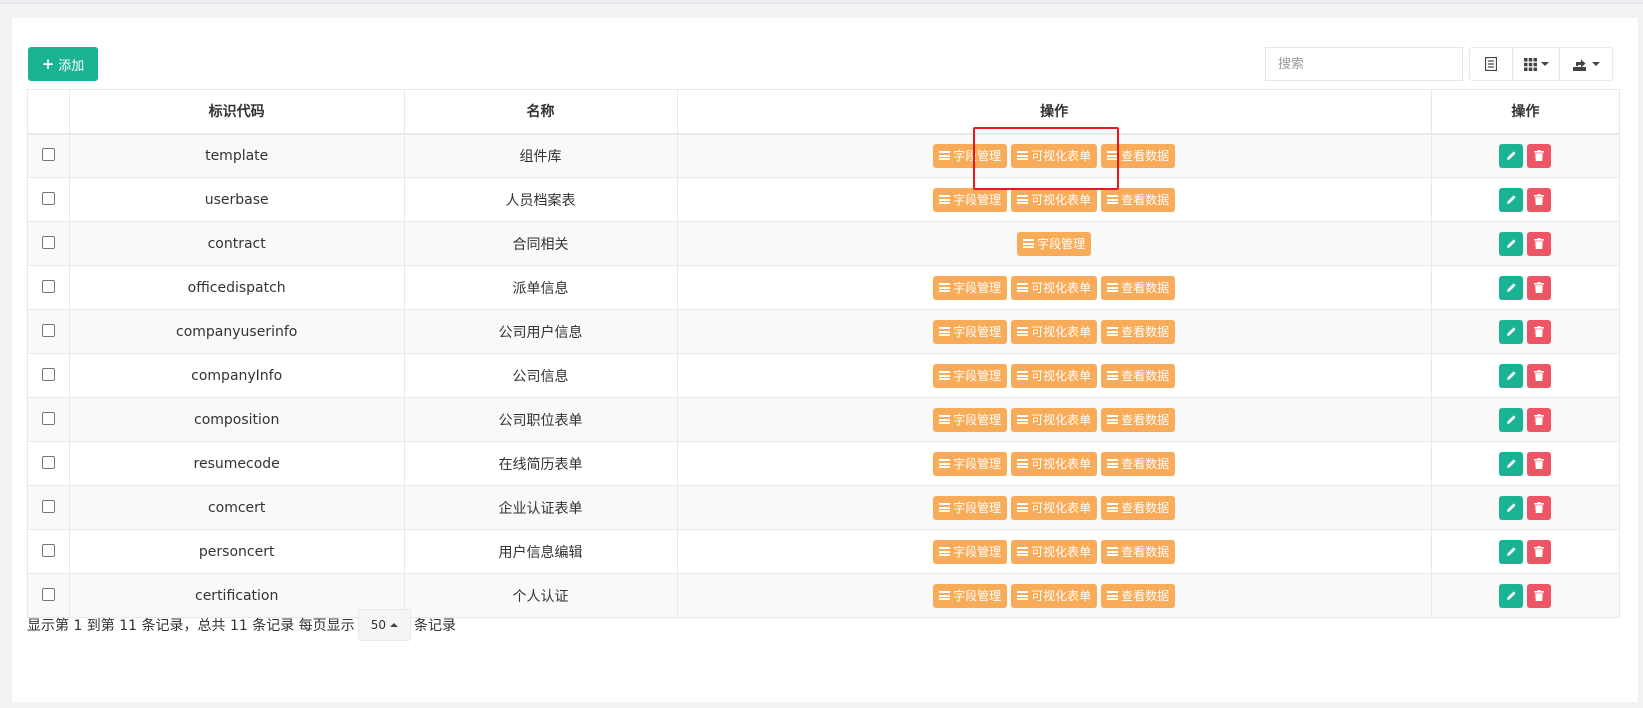 This screenshot has height=708, width=1643. Describe the element at coordinates (1544, 64) in the screenshot. I see `chevron-down-icon` at that location.